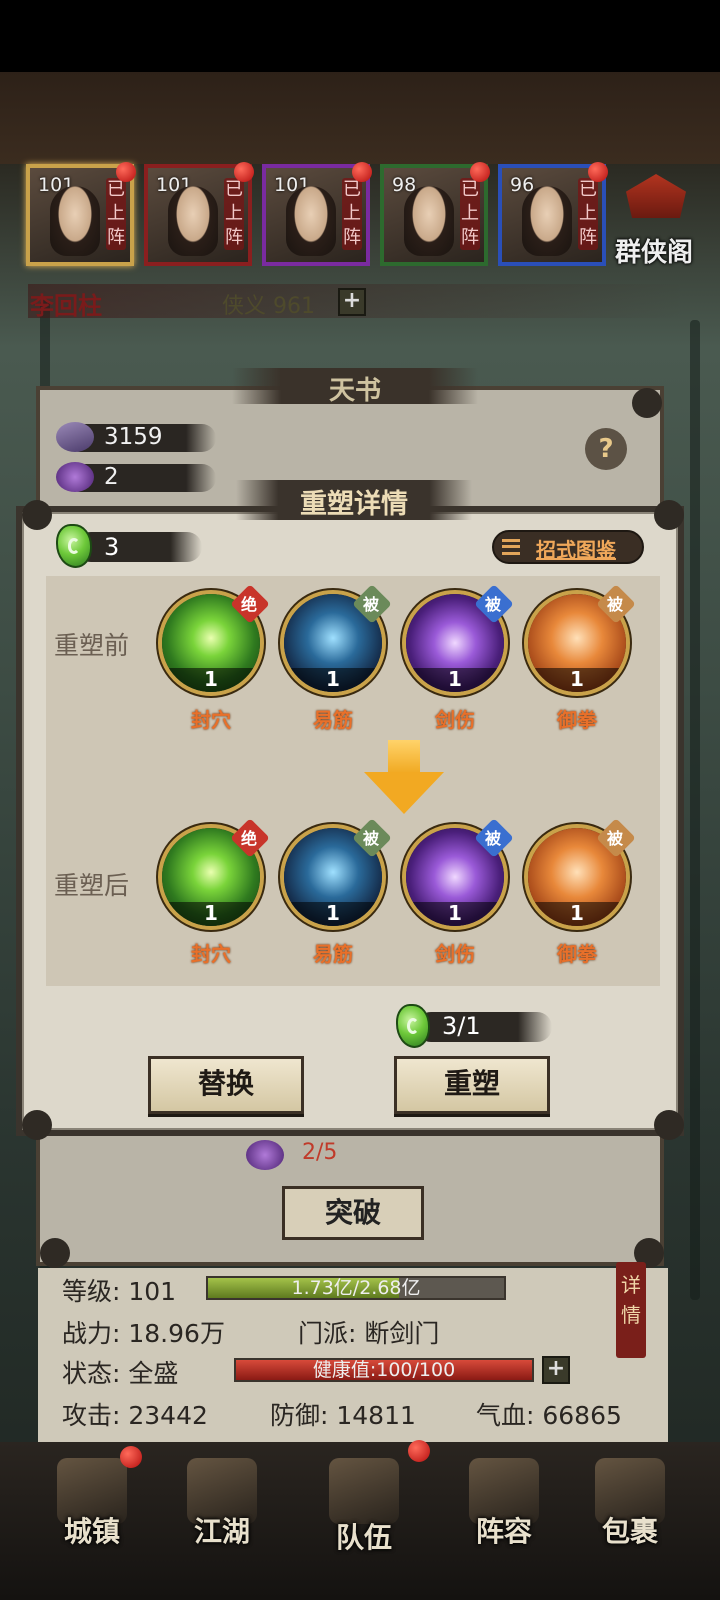  I want to click on hero-slot-2: 101 已上阵, so click(199, 214).